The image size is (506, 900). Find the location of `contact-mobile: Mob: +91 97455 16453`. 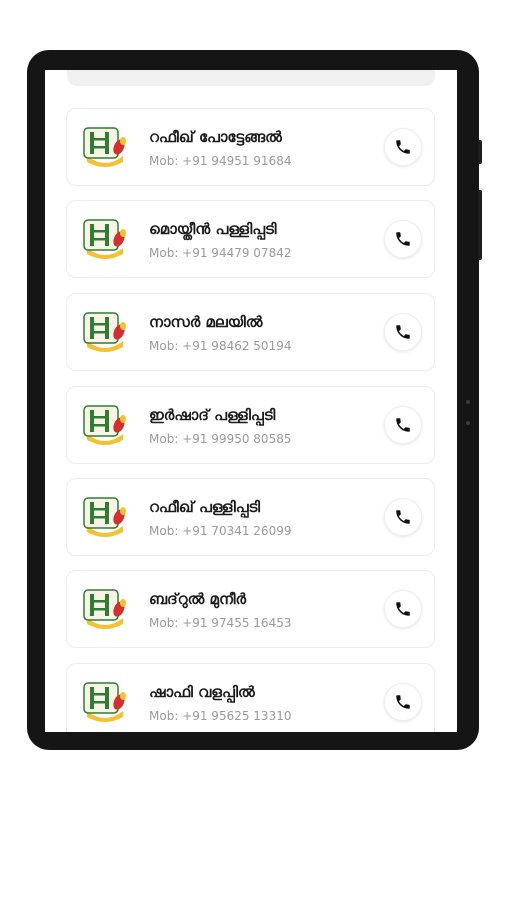

contact-mobile: Mob: +91 97455 16453 is located at coordinates (220, 623).